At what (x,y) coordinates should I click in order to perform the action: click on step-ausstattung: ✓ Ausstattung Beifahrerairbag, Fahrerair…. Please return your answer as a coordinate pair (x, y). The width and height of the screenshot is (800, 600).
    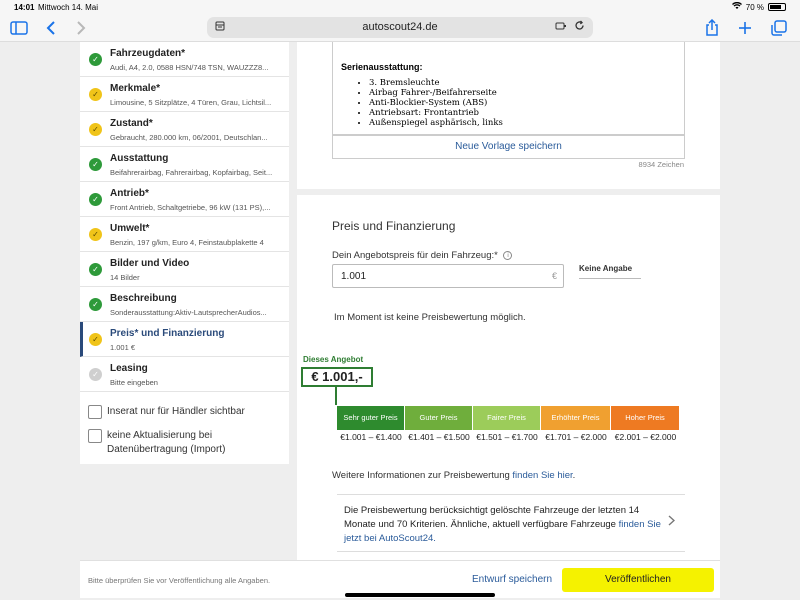
    Looking at the image, I should click on (184, 164).